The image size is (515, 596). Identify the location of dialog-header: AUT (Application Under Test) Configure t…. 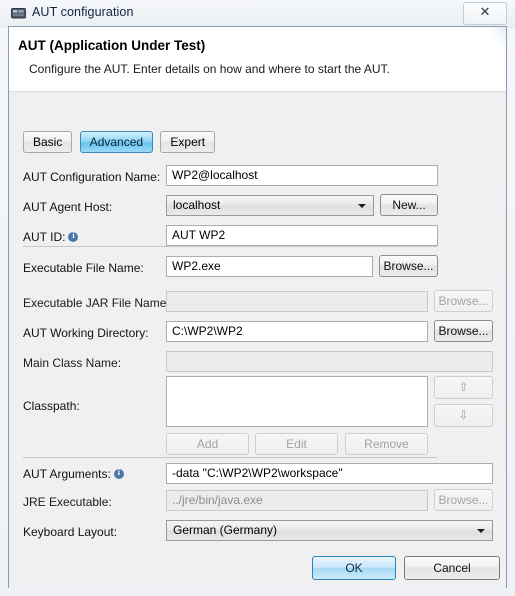
(257, 59).